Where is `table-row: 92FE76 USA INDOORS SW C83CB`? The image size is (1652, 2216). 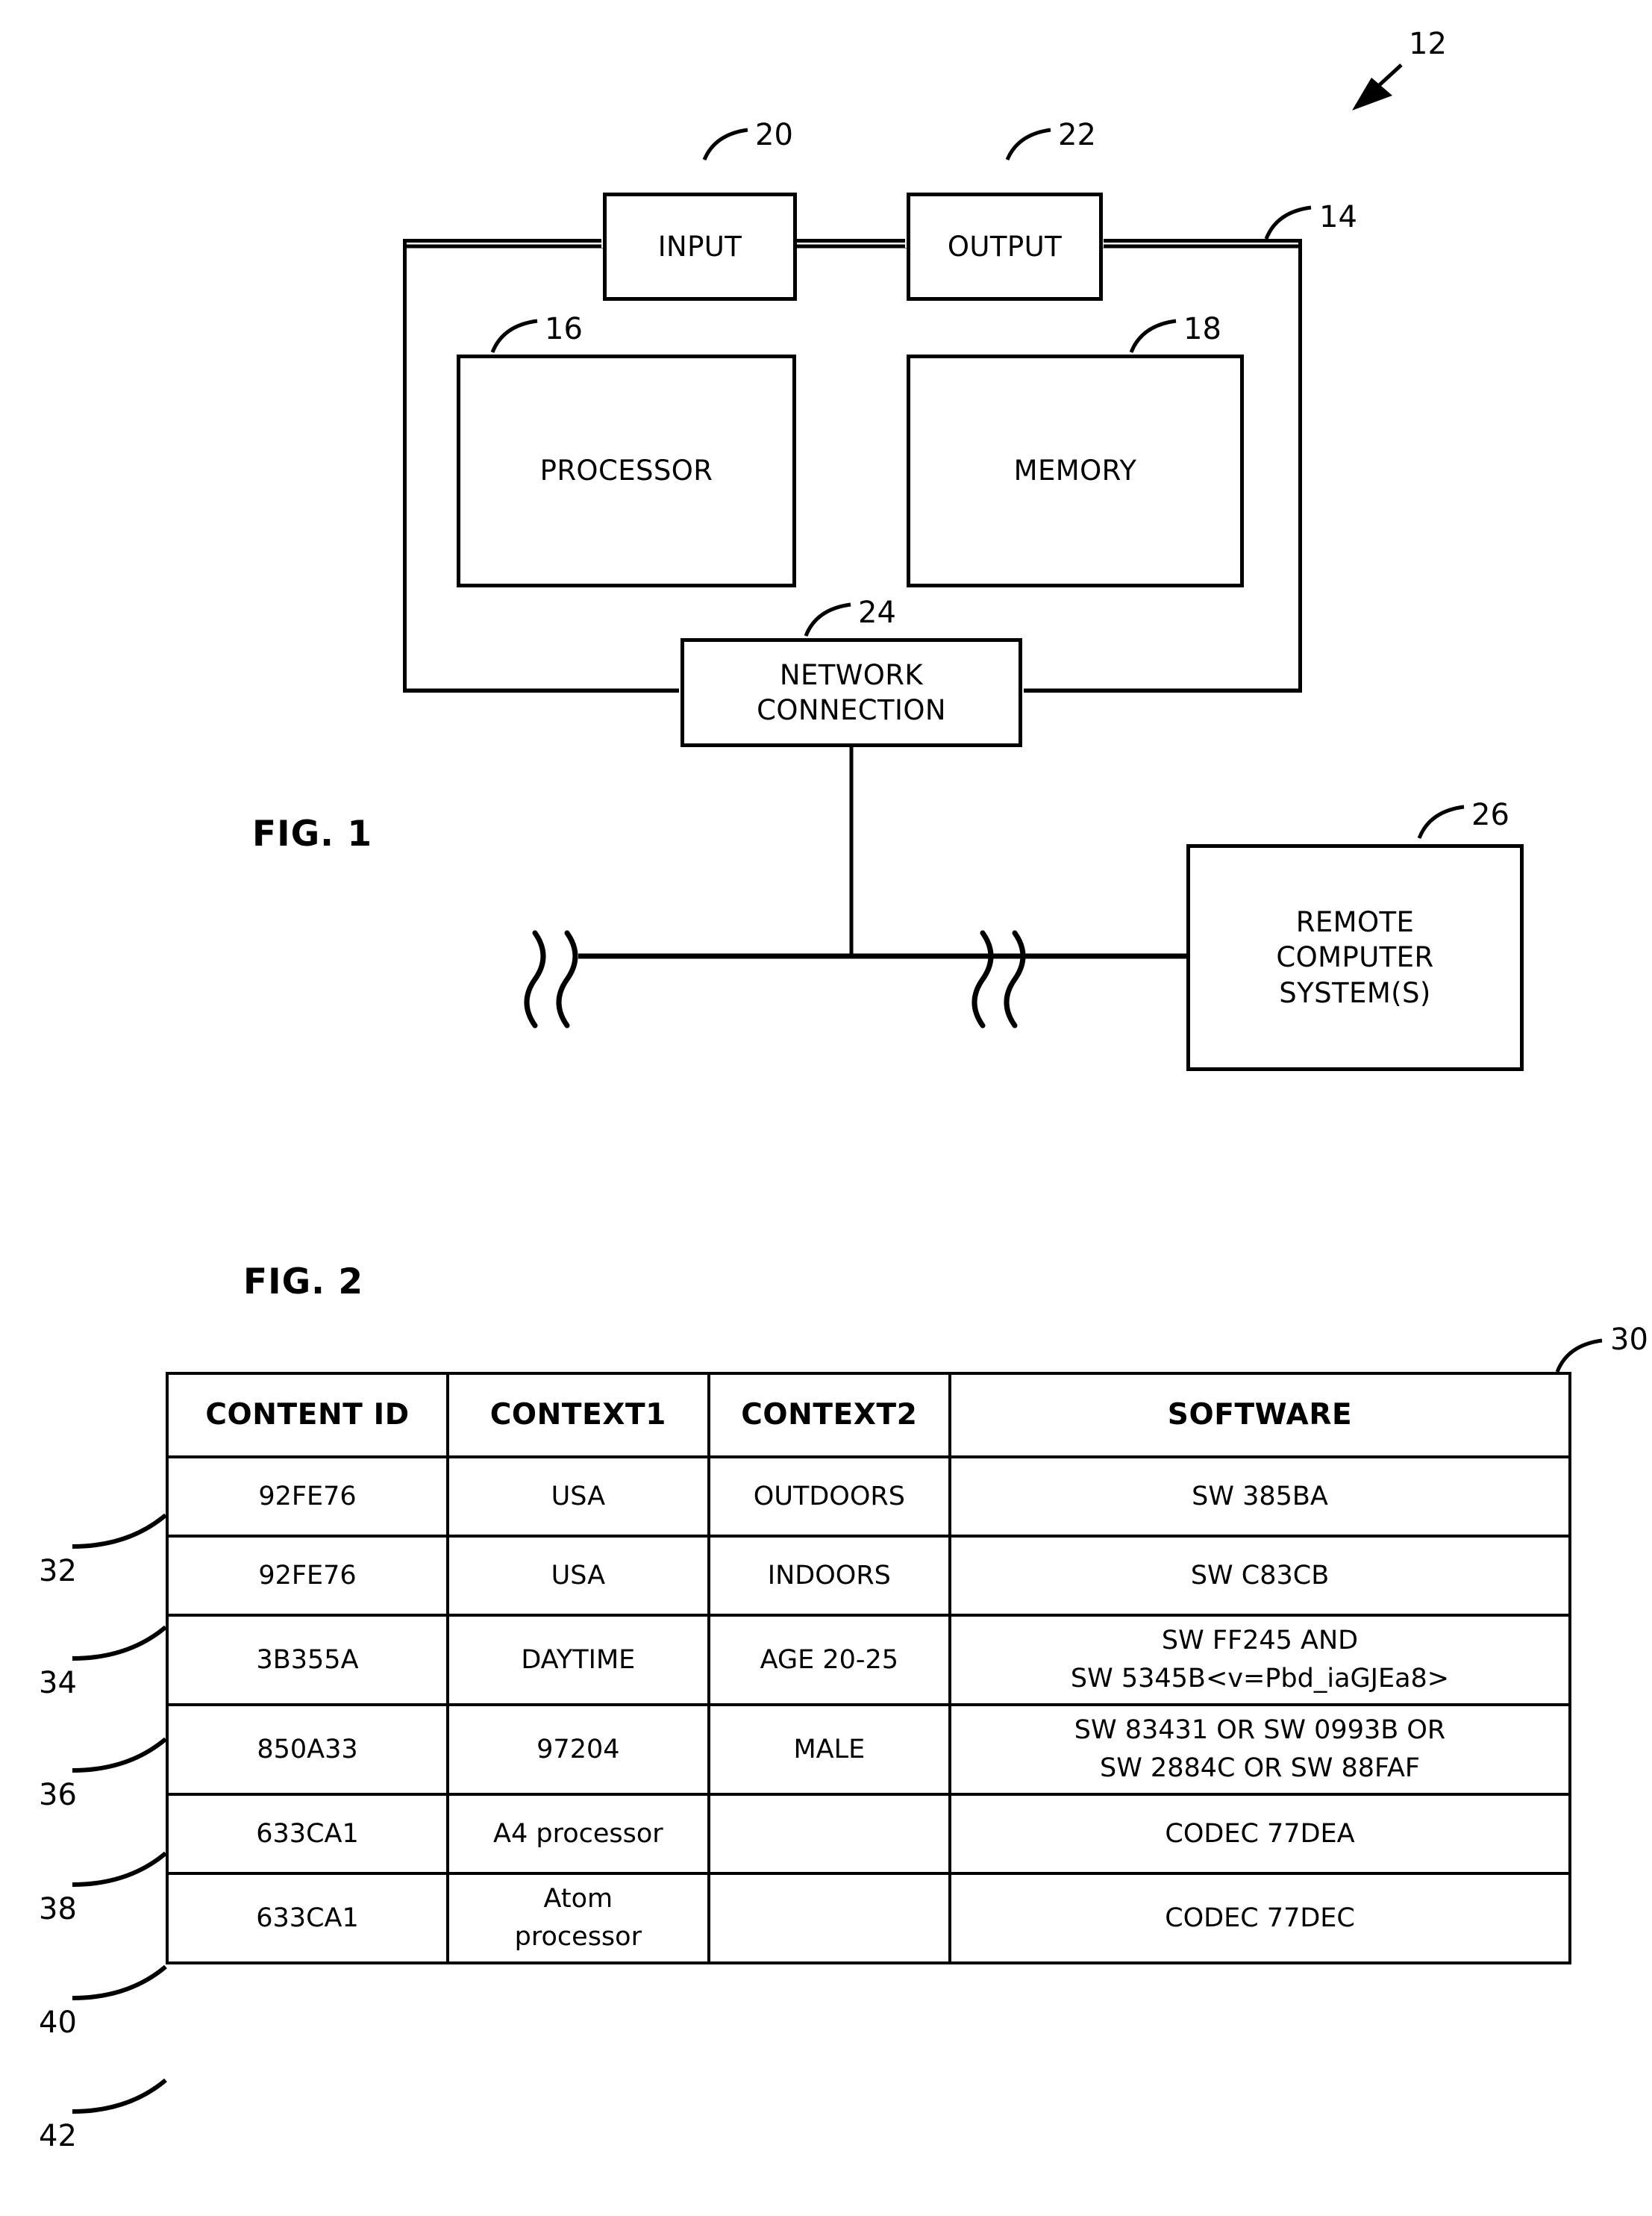 table-row: 92FE76 USA INDOORS SW C83CB is located at coordinates (869, 1576).